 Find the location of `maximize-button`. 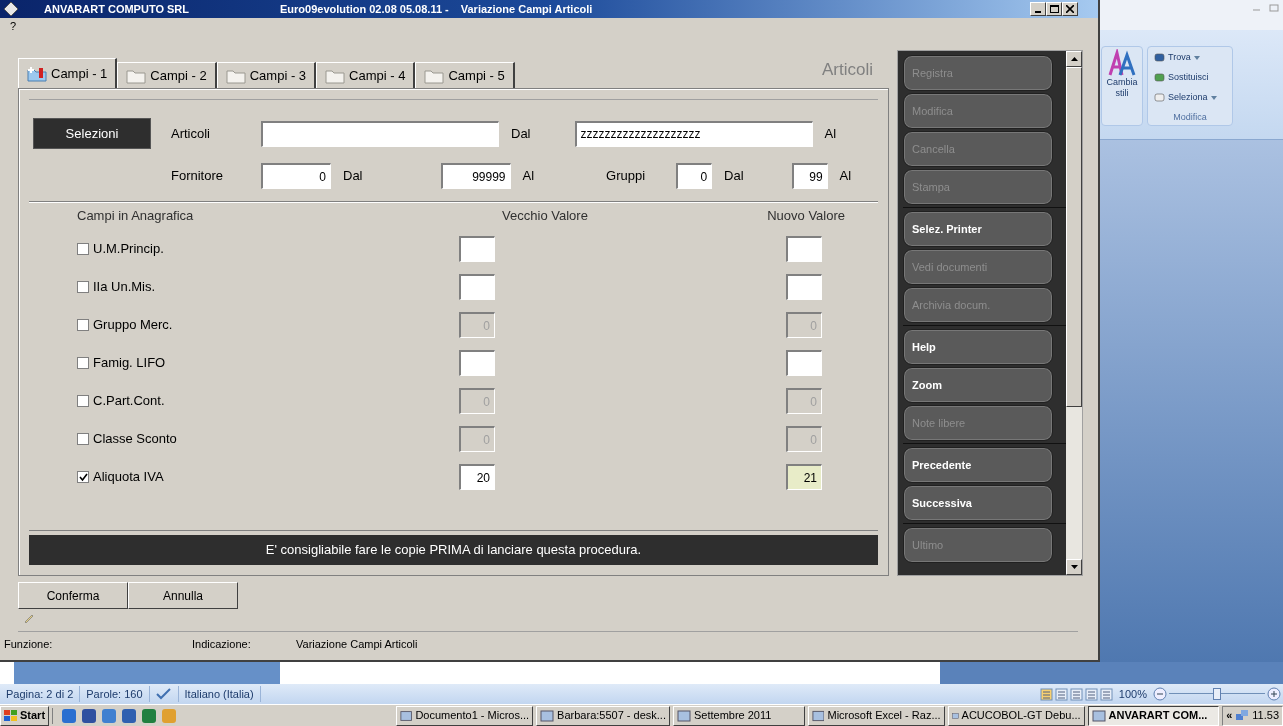

maximize-button is located at coordinates (1054, 9).